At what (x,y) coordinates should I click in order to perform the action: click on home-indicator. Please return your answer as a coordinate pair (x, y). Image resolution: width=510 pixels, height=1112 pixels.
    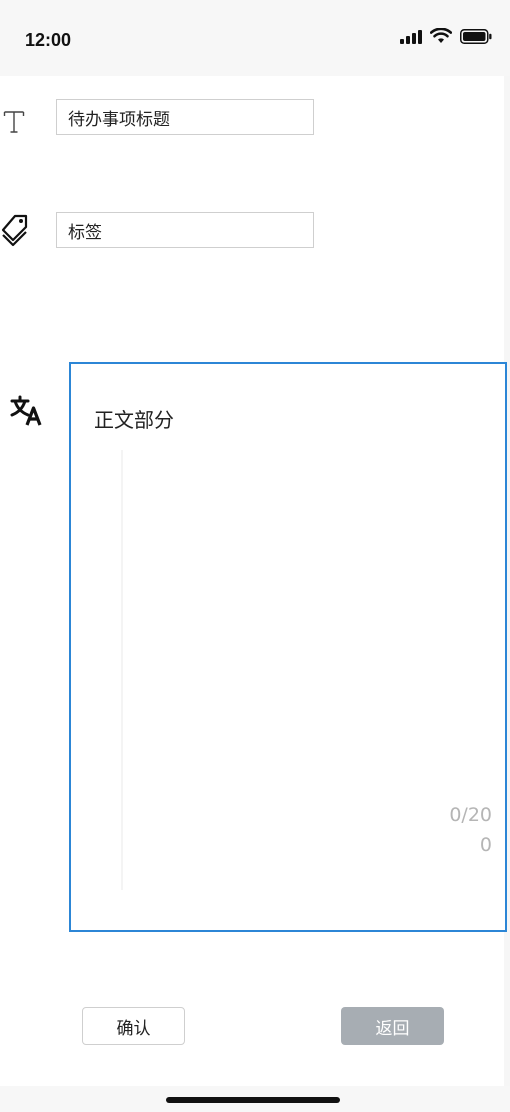
    Looking at the image, I should click on (253, 1100).